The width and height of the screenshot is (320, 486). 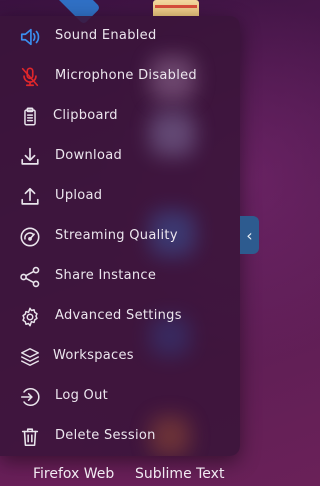 I want to click on upload-icon, so click(x=30, y=197).